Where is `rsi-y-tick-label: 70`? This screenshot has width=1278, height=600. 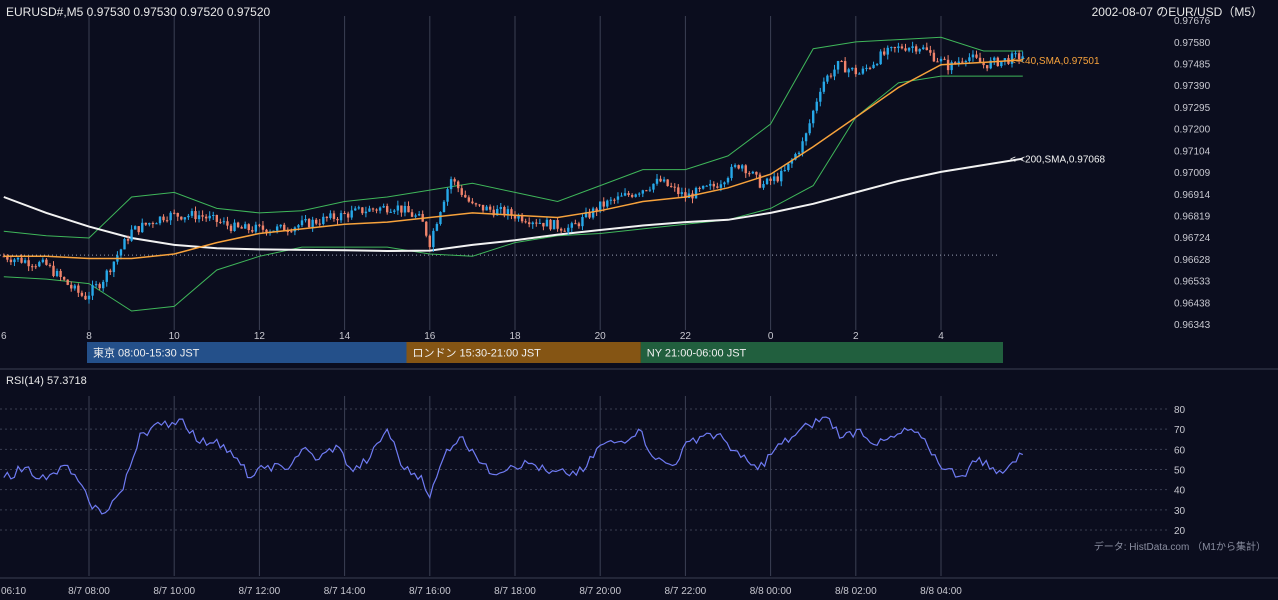
rsi-y-tick-label: 70 is located at coordinates (1180, 430).